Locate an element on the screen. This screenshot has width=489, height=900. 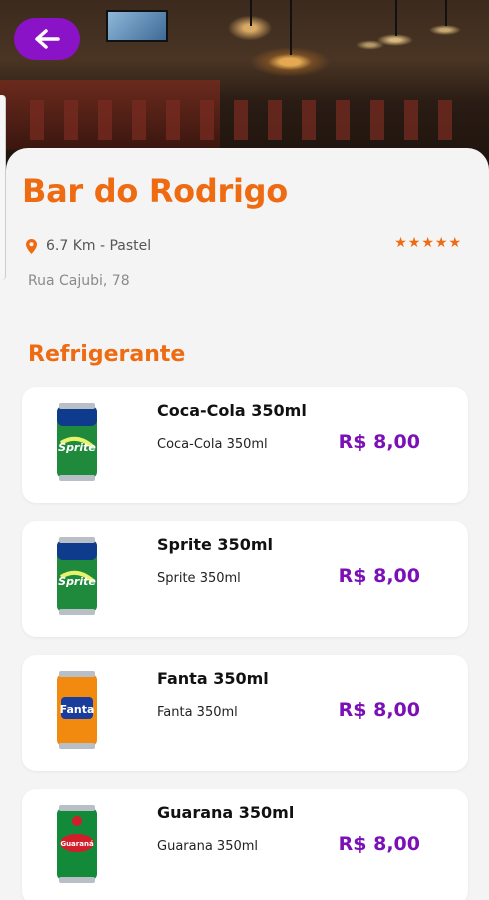
item-description: Coca-Cola 350ml is located at coordinates (212, 444).